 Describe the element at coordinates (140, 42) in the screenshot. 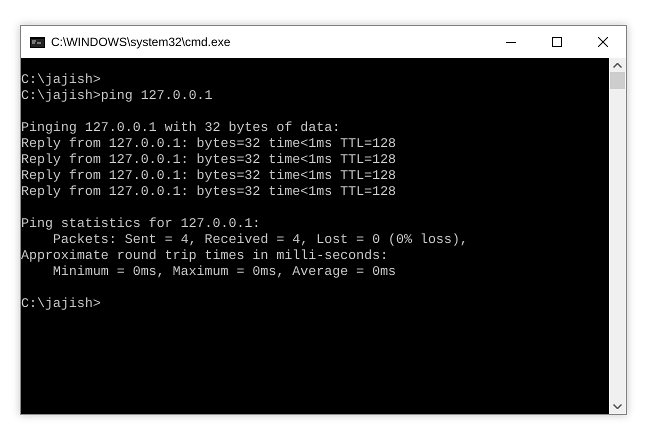

I see `window-title: C:\WINDOWS\system32\cmd.exe` at that location.